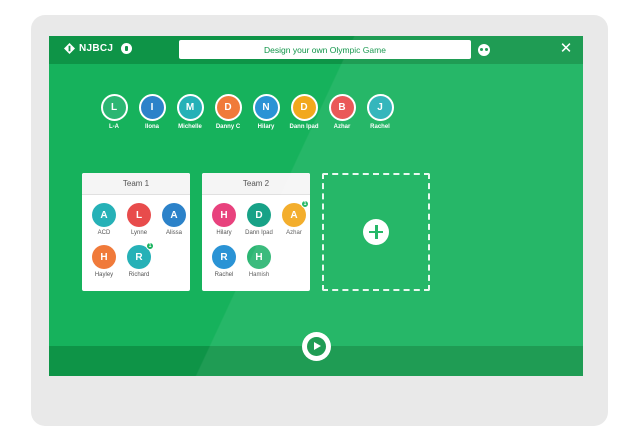 This screenshot has width=640, height=439. What do you see at coordinates (114, 127) in the screenshot?
I see `player-name: L-A` at bounding box center [114, 127].